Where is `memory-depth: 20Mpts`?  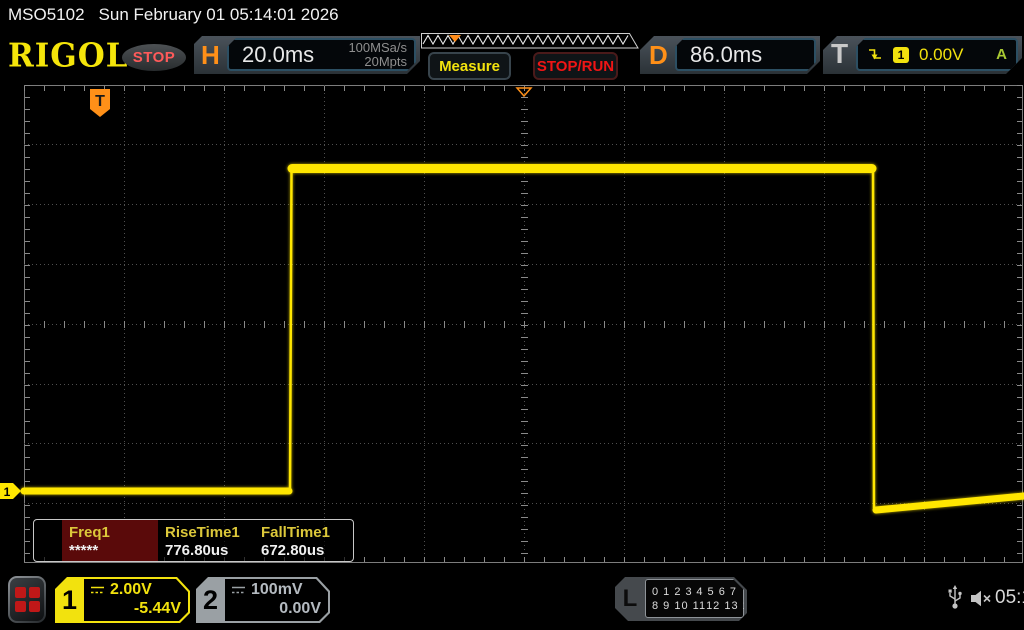 memory-depth: 20Mpts is located at coordinates (385, 61).